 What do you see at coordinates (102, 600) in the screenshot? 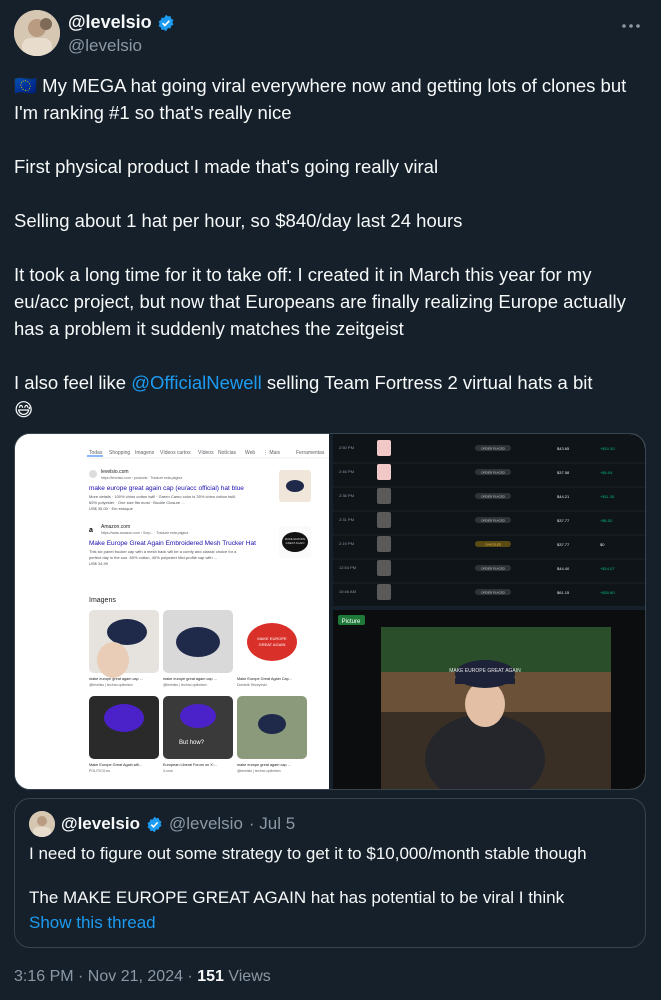
I see `images-heading: Imagens` at bounding box center [102, 600].